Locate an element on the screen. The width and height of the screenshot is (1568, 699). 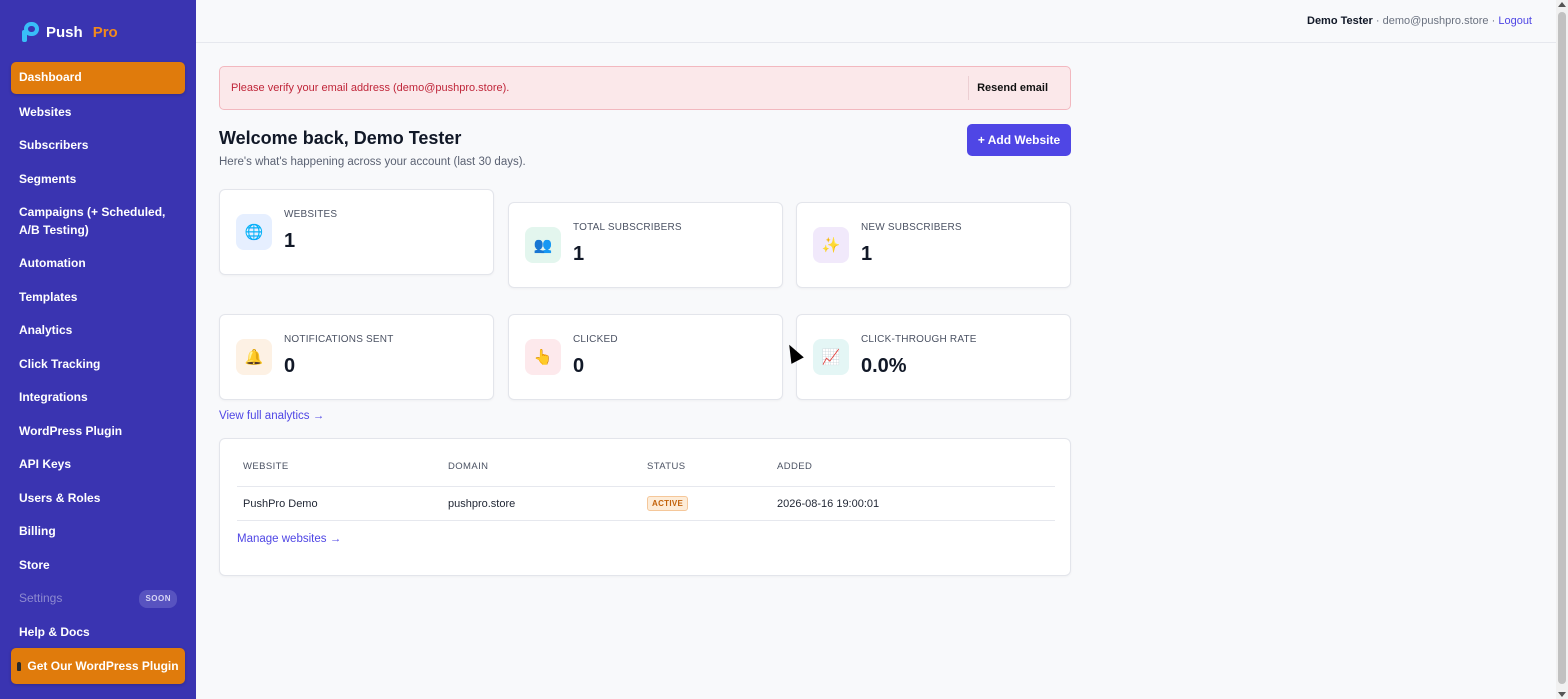
sidebar-item-api-keys: API Keys is located at coordinates (98, 465).